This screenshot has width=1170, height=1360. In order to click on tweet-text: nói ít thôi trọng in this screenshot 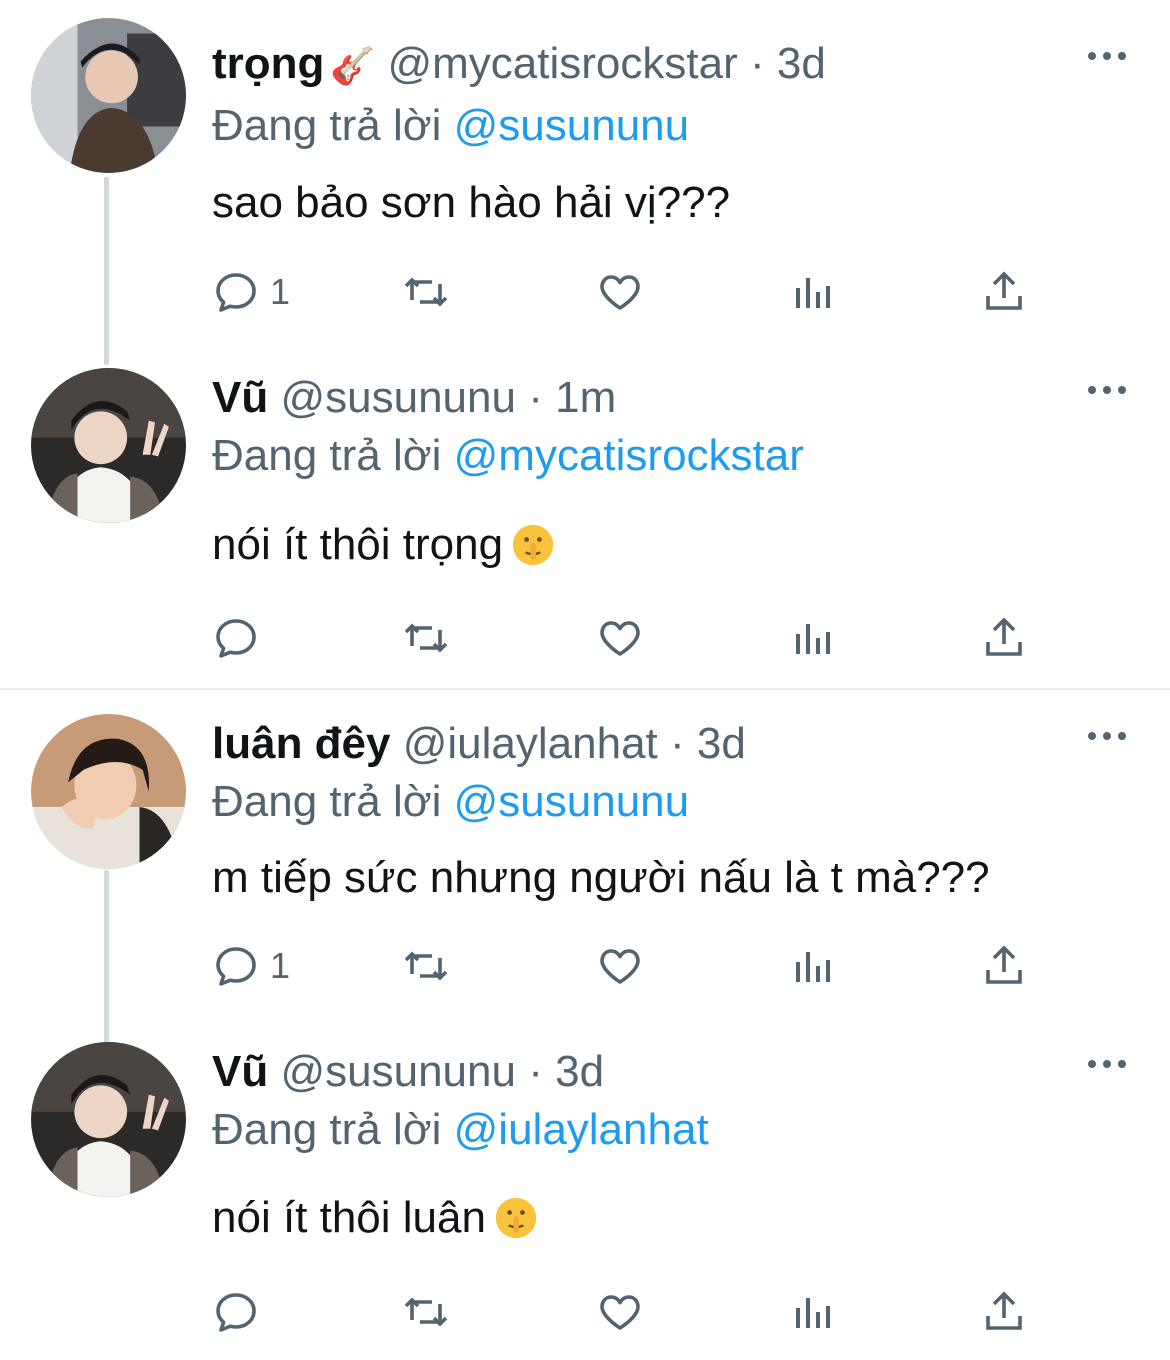, I will do `click(383, 545)`.